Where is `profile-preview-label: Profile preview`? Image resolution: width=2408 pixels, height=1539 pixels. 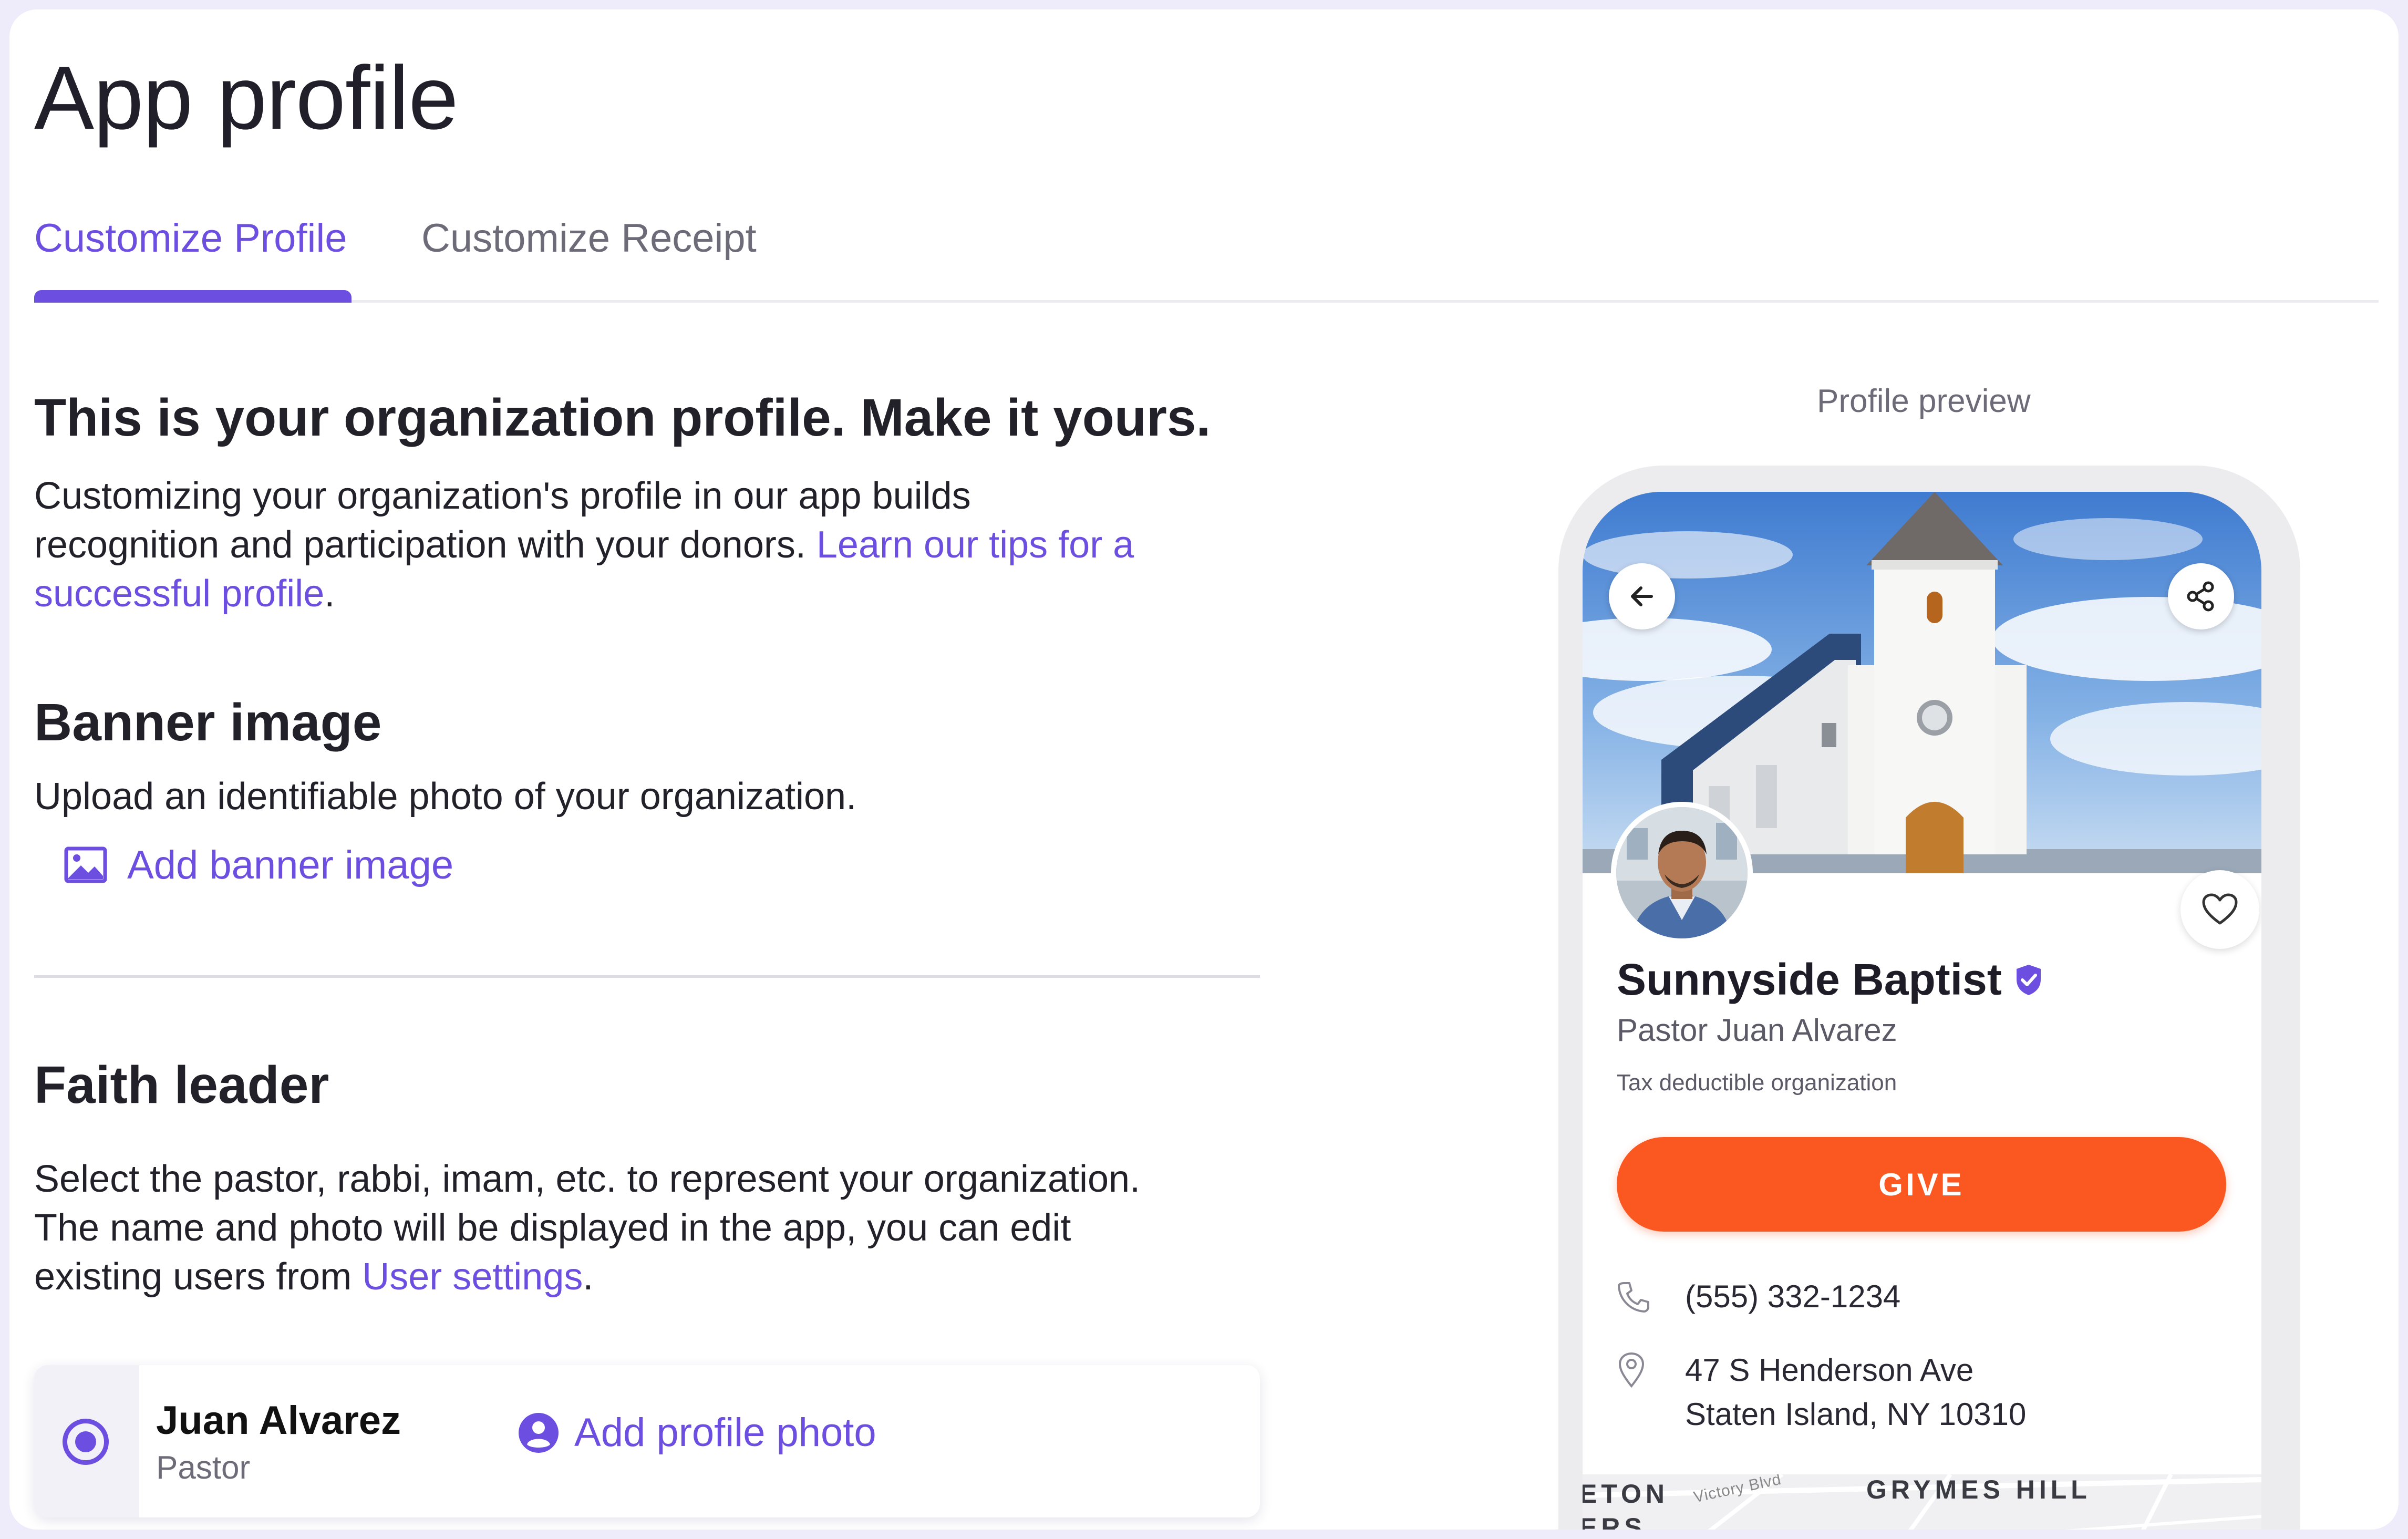
profile-preview-label: Profile preview is located at coordinates (1924, 401).